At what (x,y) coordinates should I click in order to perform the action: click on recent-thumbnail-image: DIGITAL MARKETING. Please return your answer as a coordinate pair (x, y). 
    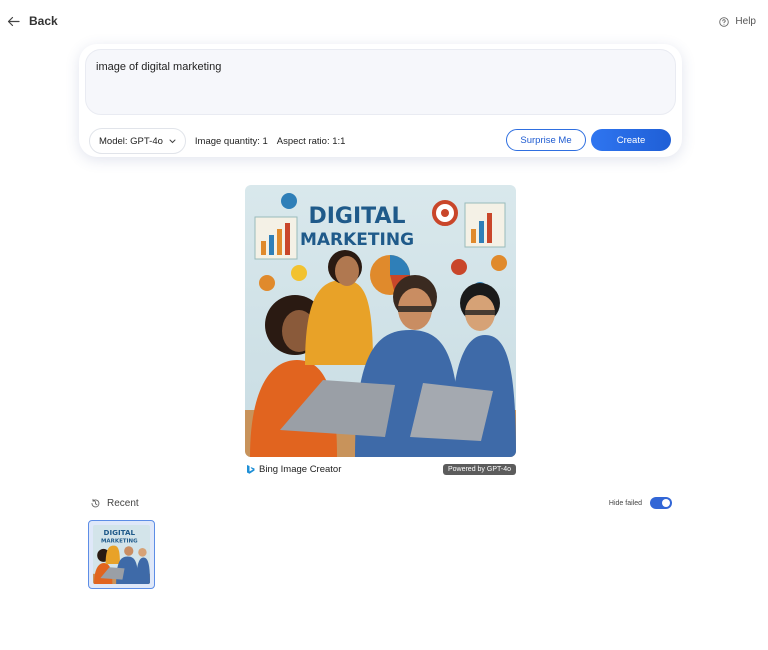
    Looking at the image, I should click on (121, 554).